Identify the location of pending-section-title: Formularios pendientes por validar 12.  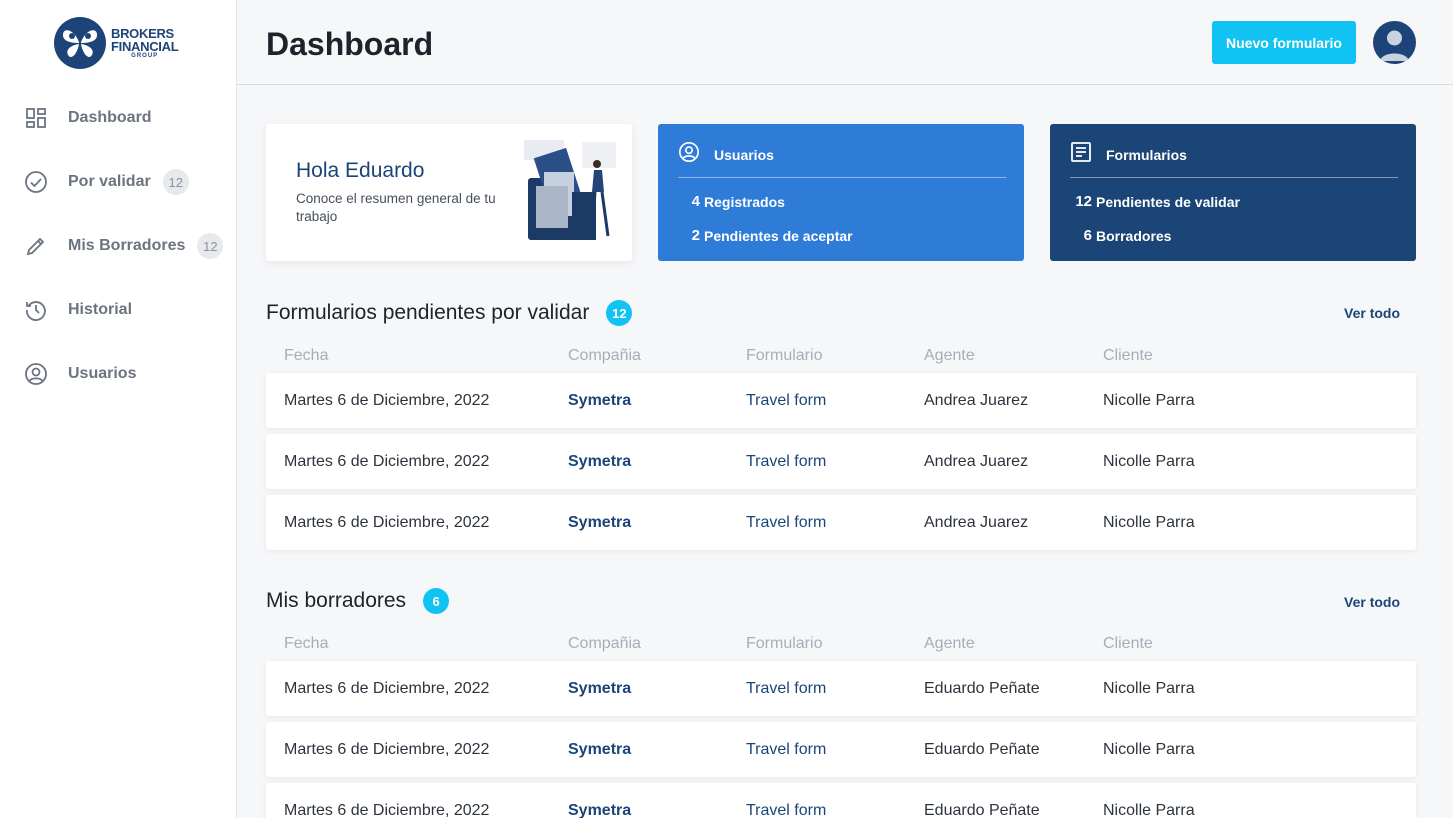
(449, 313).